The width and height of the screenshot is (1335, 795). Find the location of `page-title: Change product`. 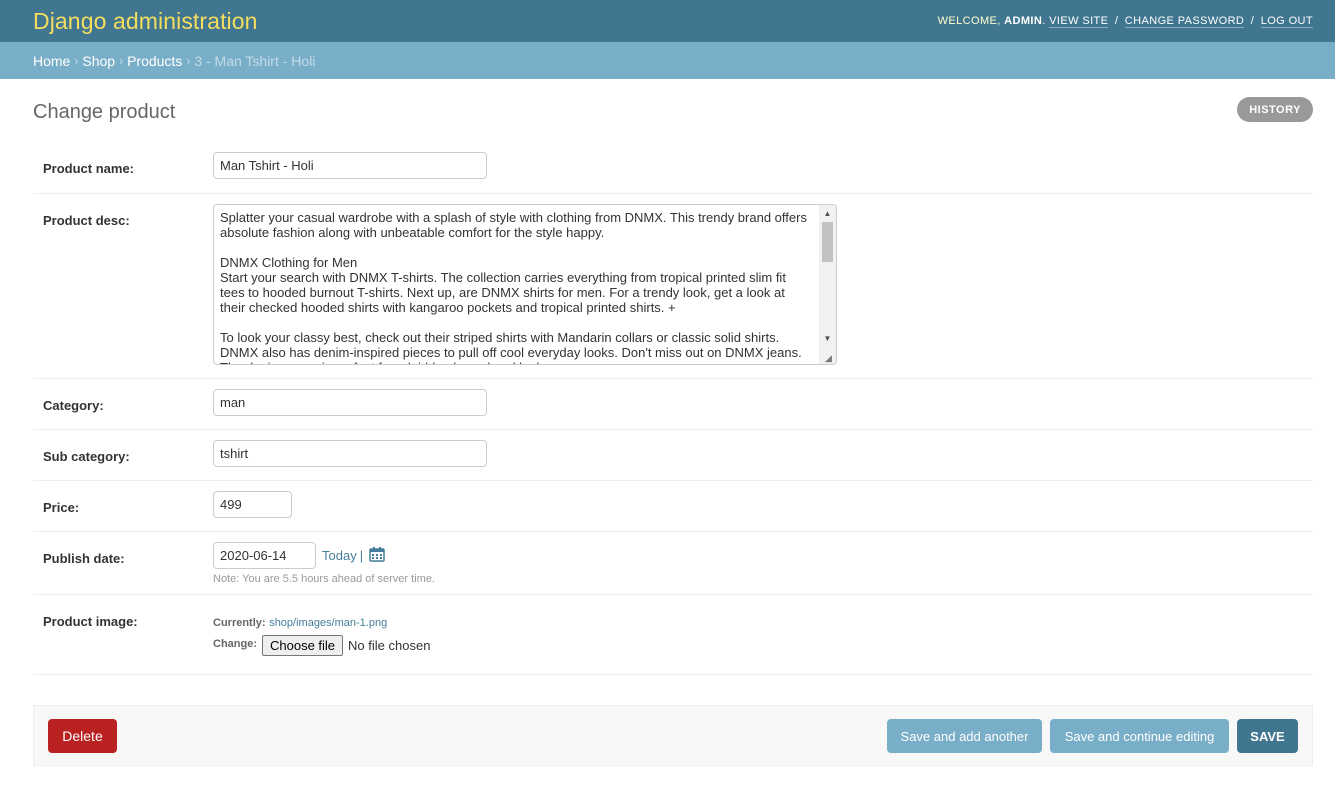

page-title: Change product is located at coordinates (104, 112).